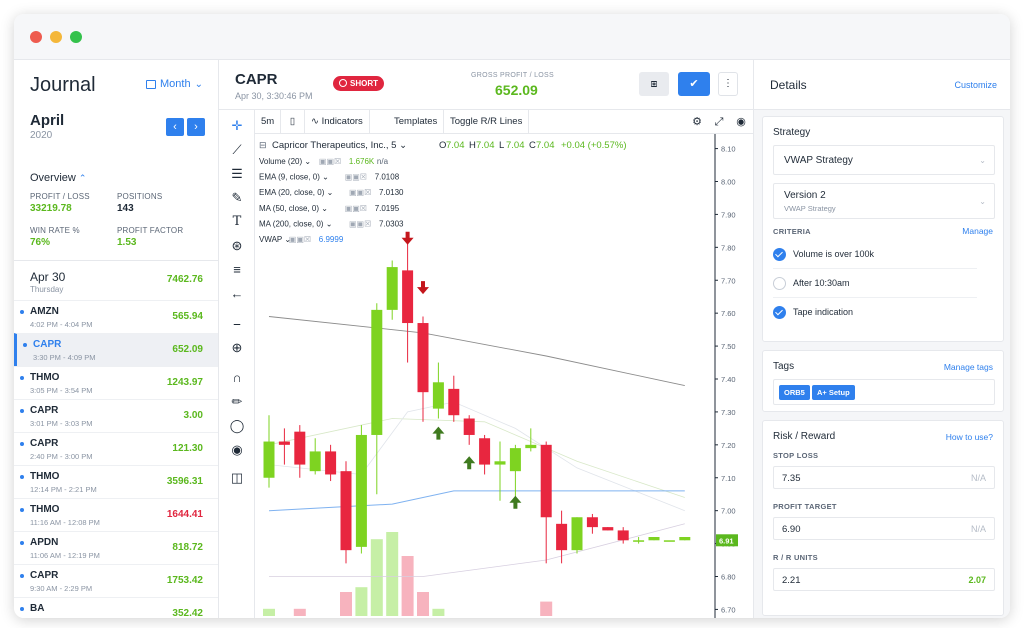 This screenshot has height=628, width=1024. Describe the element at coordinates (116, 481) in the screenshot. I see `trade-row: THMO 12:14 PM - 2:21 PM 3596.31` at that location.